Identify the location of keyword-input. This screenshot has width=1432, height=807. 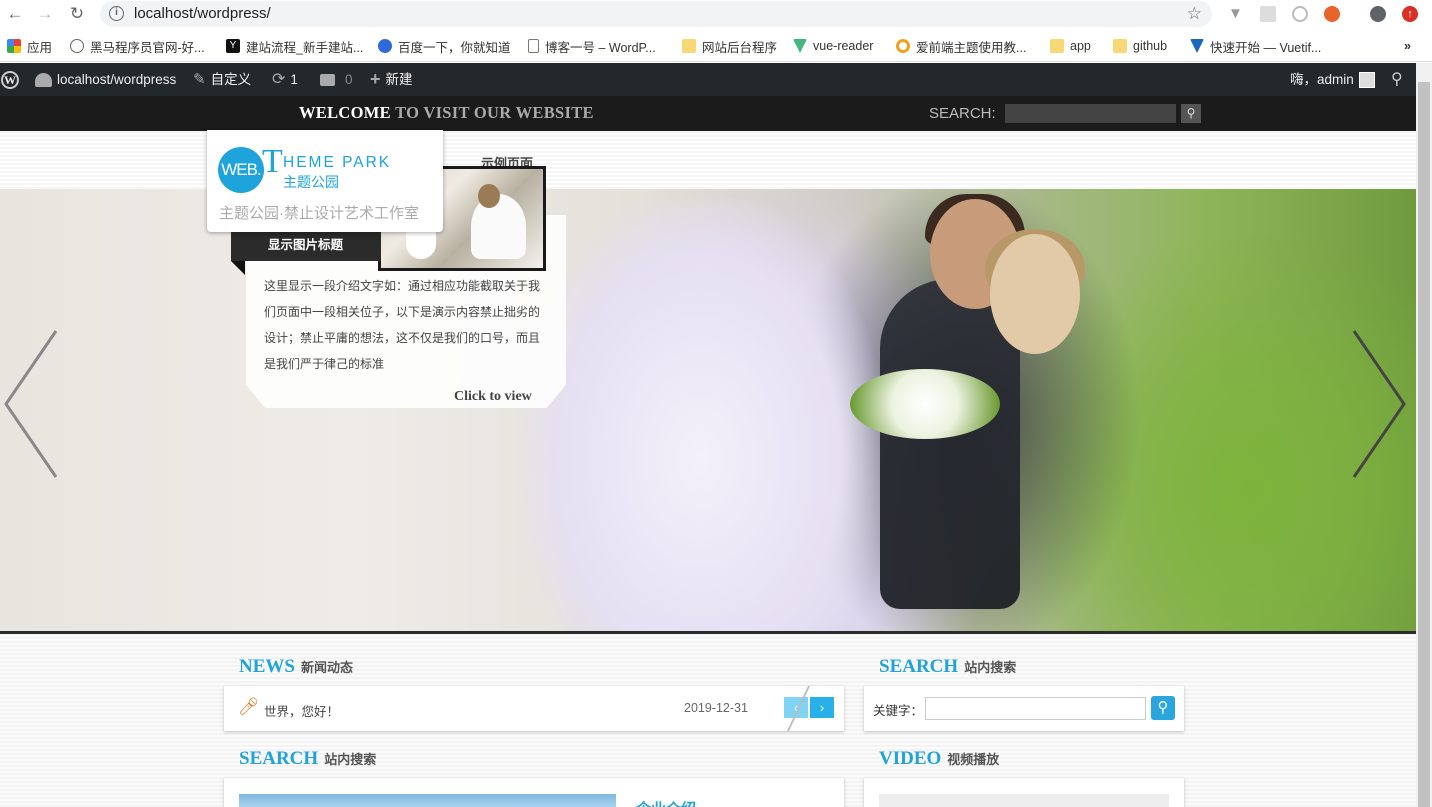
(1035, 708).